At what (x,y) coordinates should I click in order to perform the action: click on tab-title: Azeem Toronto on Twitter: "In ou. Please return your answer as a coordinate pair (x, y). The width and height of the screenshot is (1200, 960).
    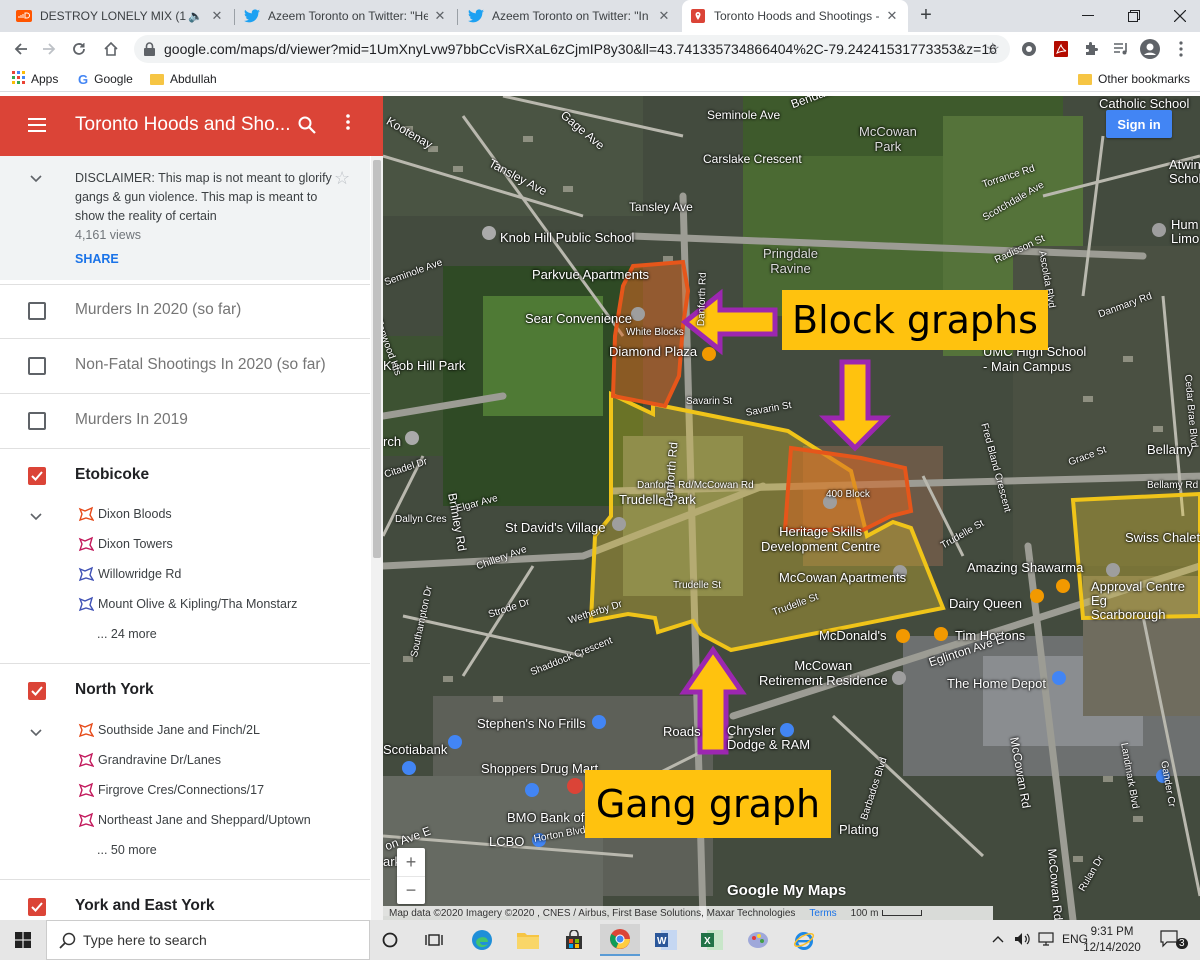
    Looking at the image, I should click on (572, 16).